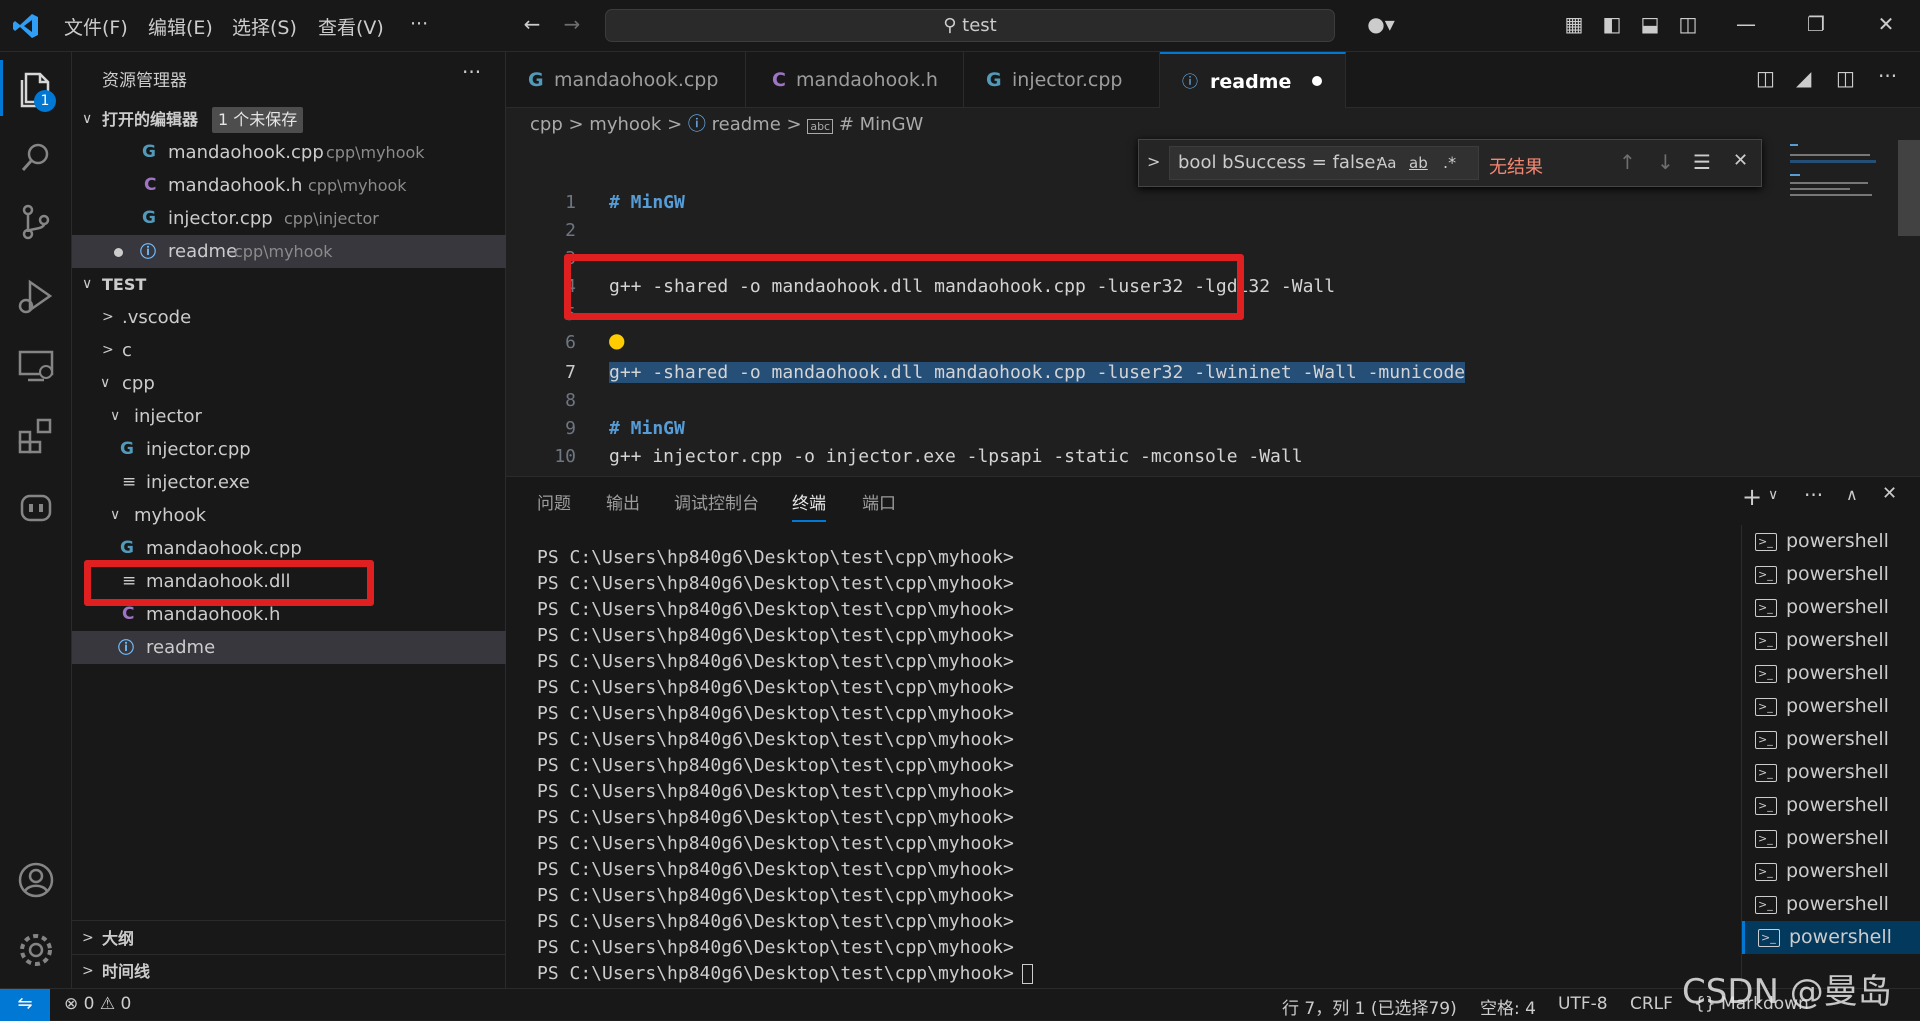 The width and height of the screenshot is (1920, 1021). I want to click on tree-file: G injector.cpp, so click(289, 449).